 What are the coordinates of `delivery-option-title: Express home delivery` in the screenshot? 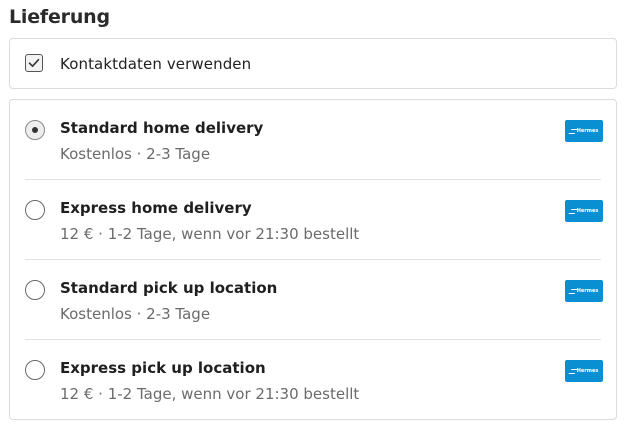 It's located at (156, 208).